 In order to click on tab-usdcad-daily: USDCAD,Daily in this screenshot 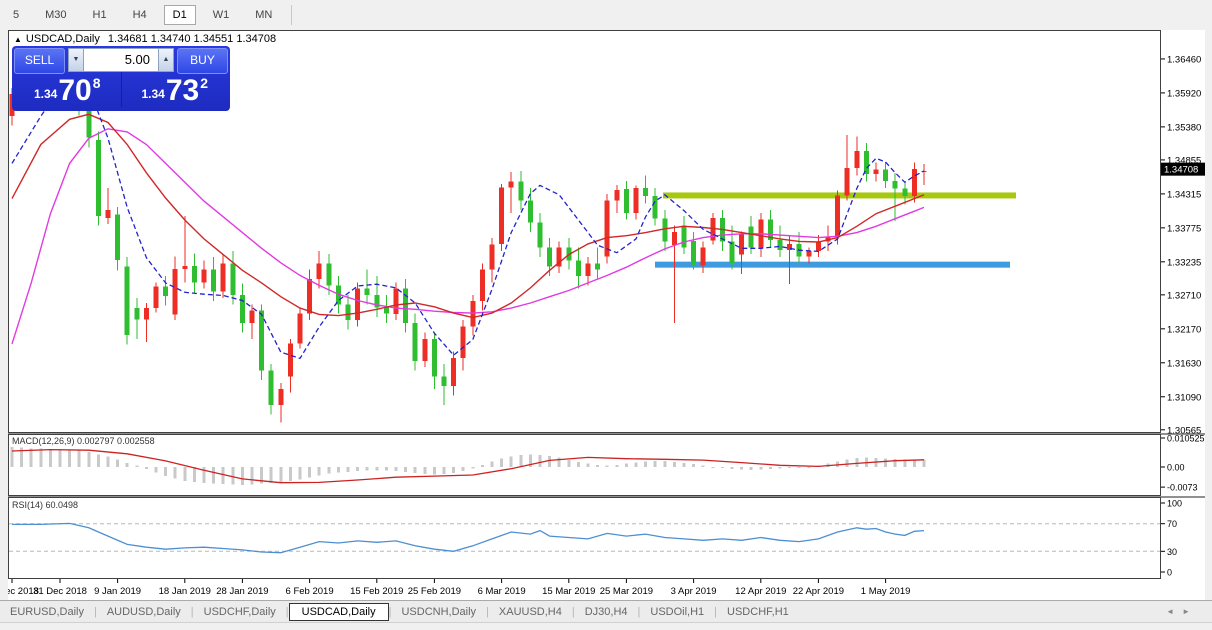, I will do `click(338, 612)`.